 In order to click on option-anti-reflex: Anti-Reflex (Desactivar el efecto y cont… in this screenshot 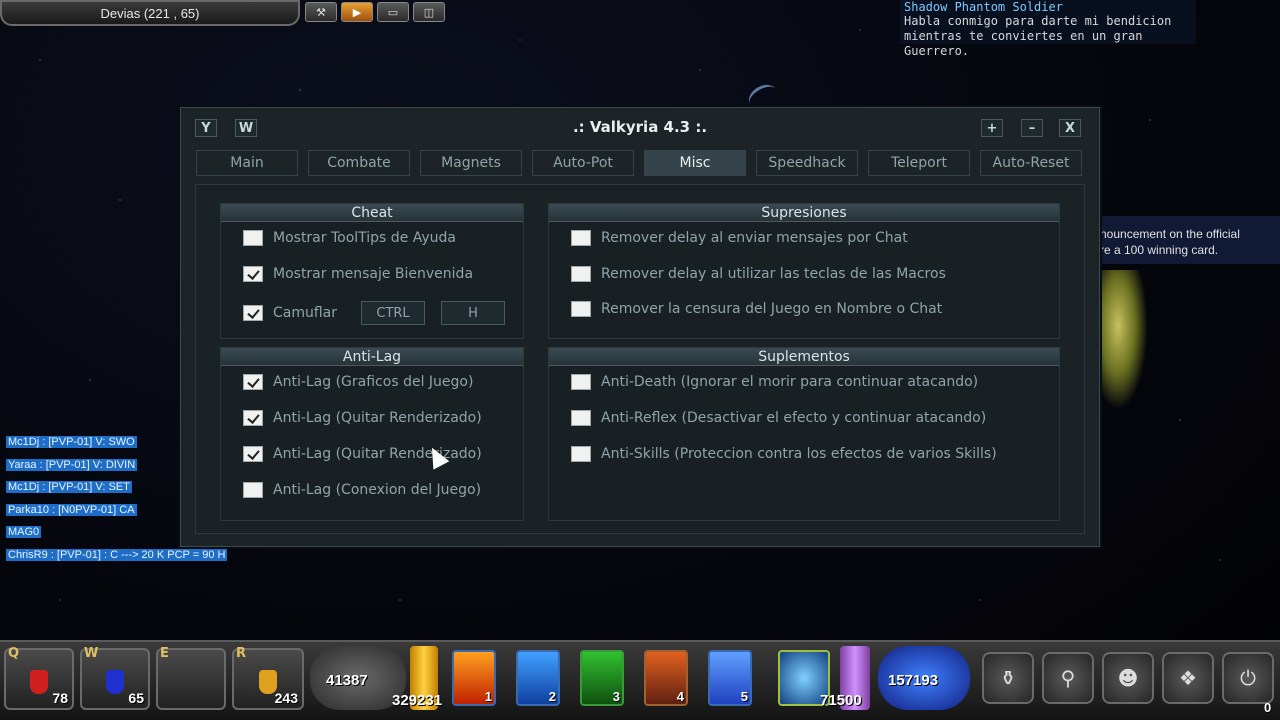, I will do `click(778, 418)`.